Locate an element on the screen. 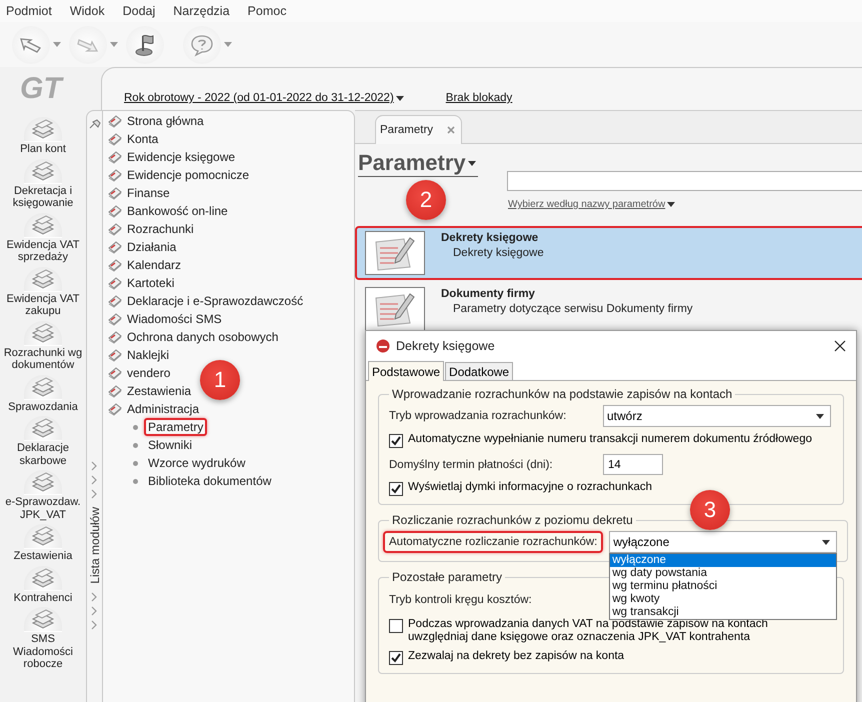 This screenshot has height=702, width=862. nav-item: Rozrachunki wg dokumentów is located at coordinates (43, 347).